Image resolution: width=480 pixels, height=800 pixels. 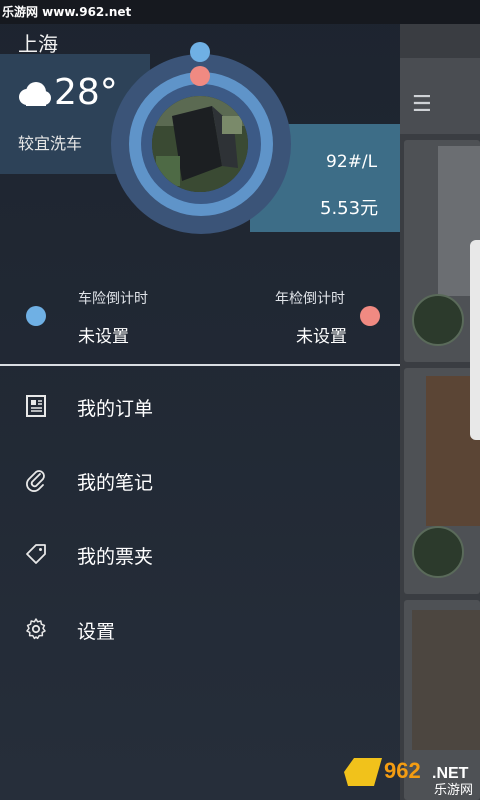 What do you see at coordinates (96, 632) in the screenshot?
I see `menu-item-label: 设置` at bounding box center [96, 632].